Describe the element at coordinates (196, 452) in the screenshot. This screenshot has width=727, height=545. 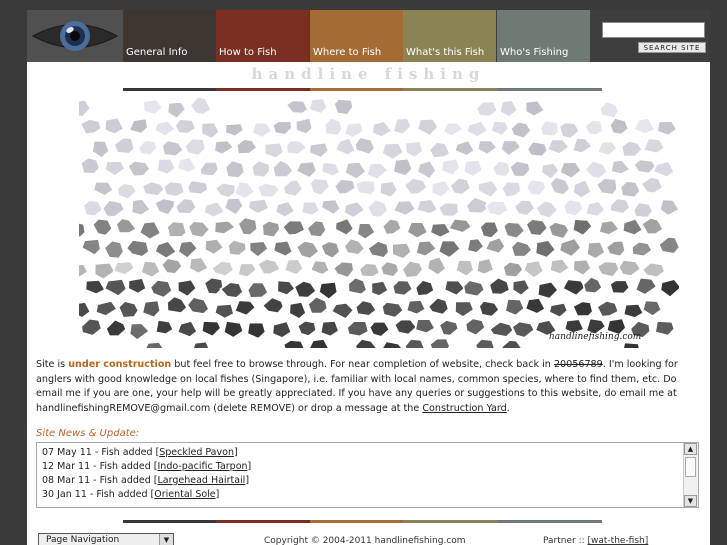
I see `fish-link: Speckled Pavon` at that location.